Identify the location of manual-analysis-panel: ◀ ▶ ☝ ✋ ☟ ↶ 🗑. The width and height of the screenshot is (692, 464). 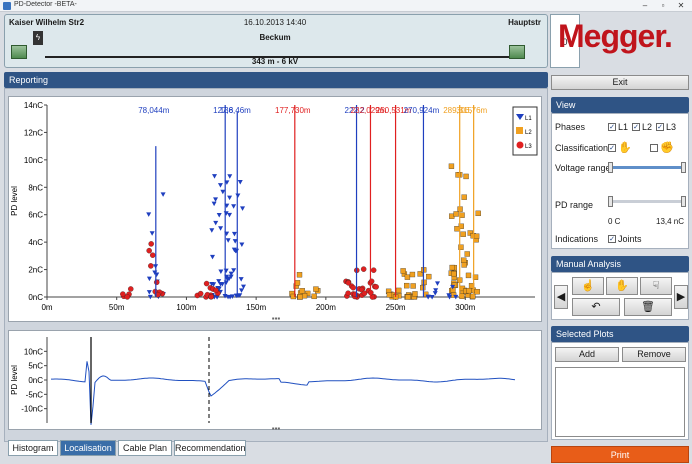
(620, 296).